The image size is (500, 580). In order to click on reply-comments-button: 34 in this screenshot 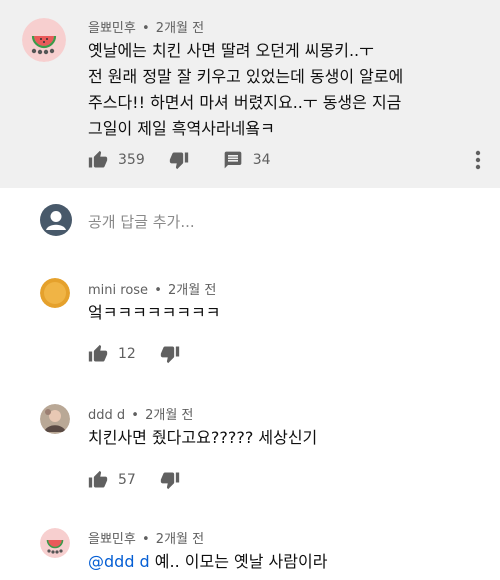, I will do `click(247, 160)`.